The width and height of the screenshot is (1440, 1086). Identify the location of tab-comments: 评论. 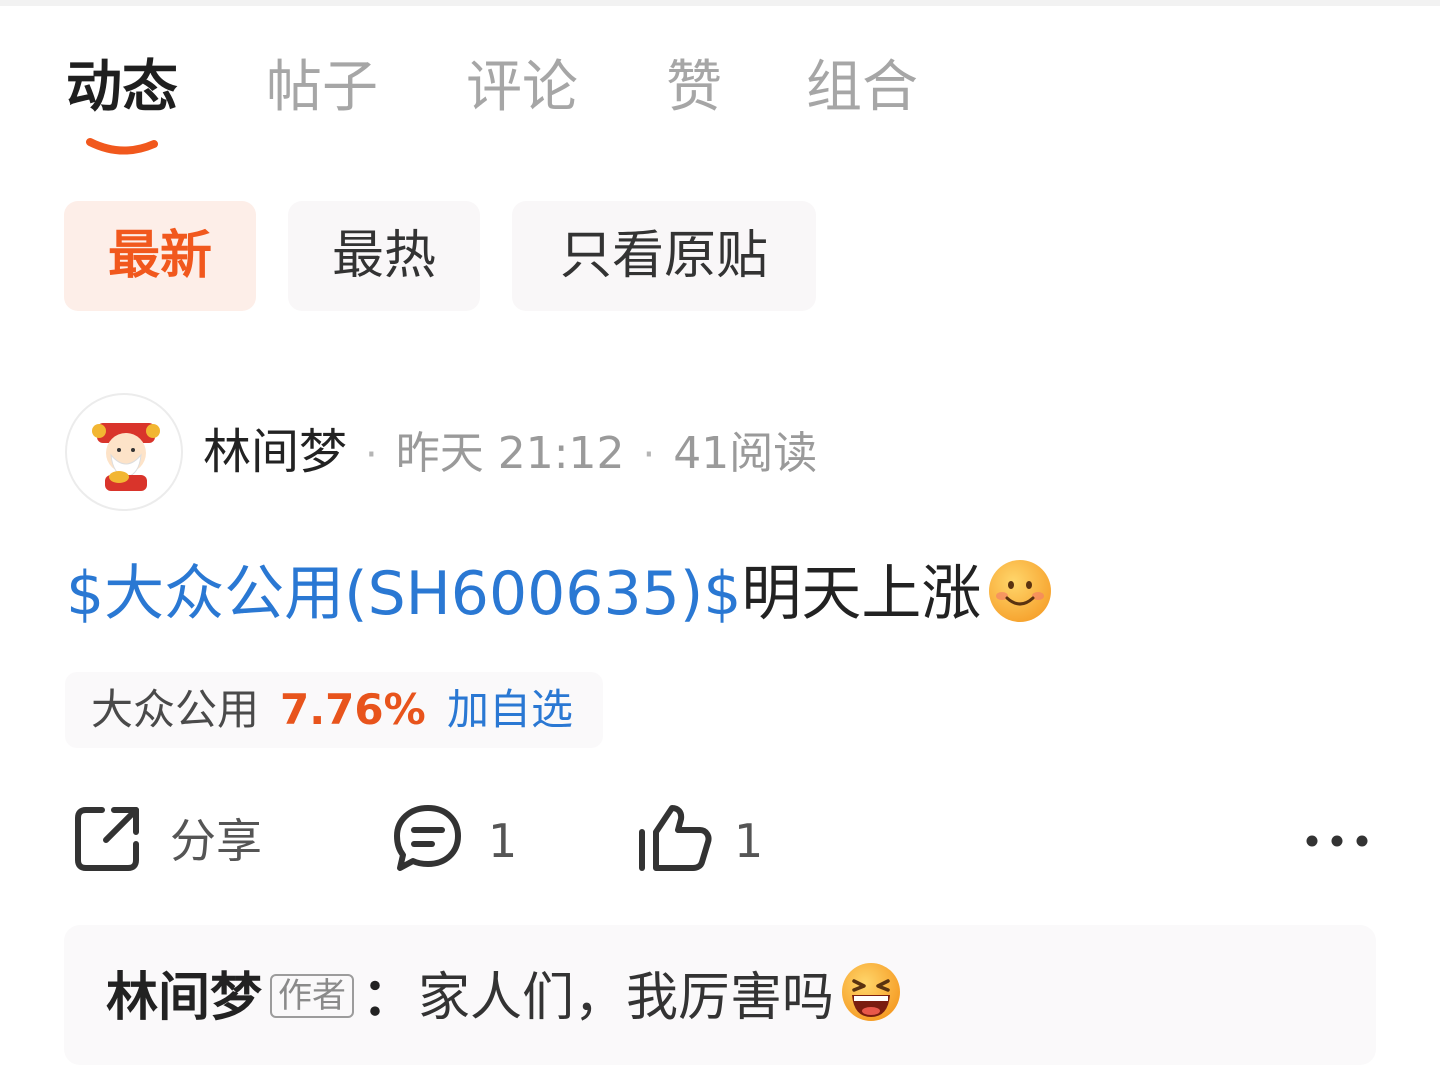
(522, 88).